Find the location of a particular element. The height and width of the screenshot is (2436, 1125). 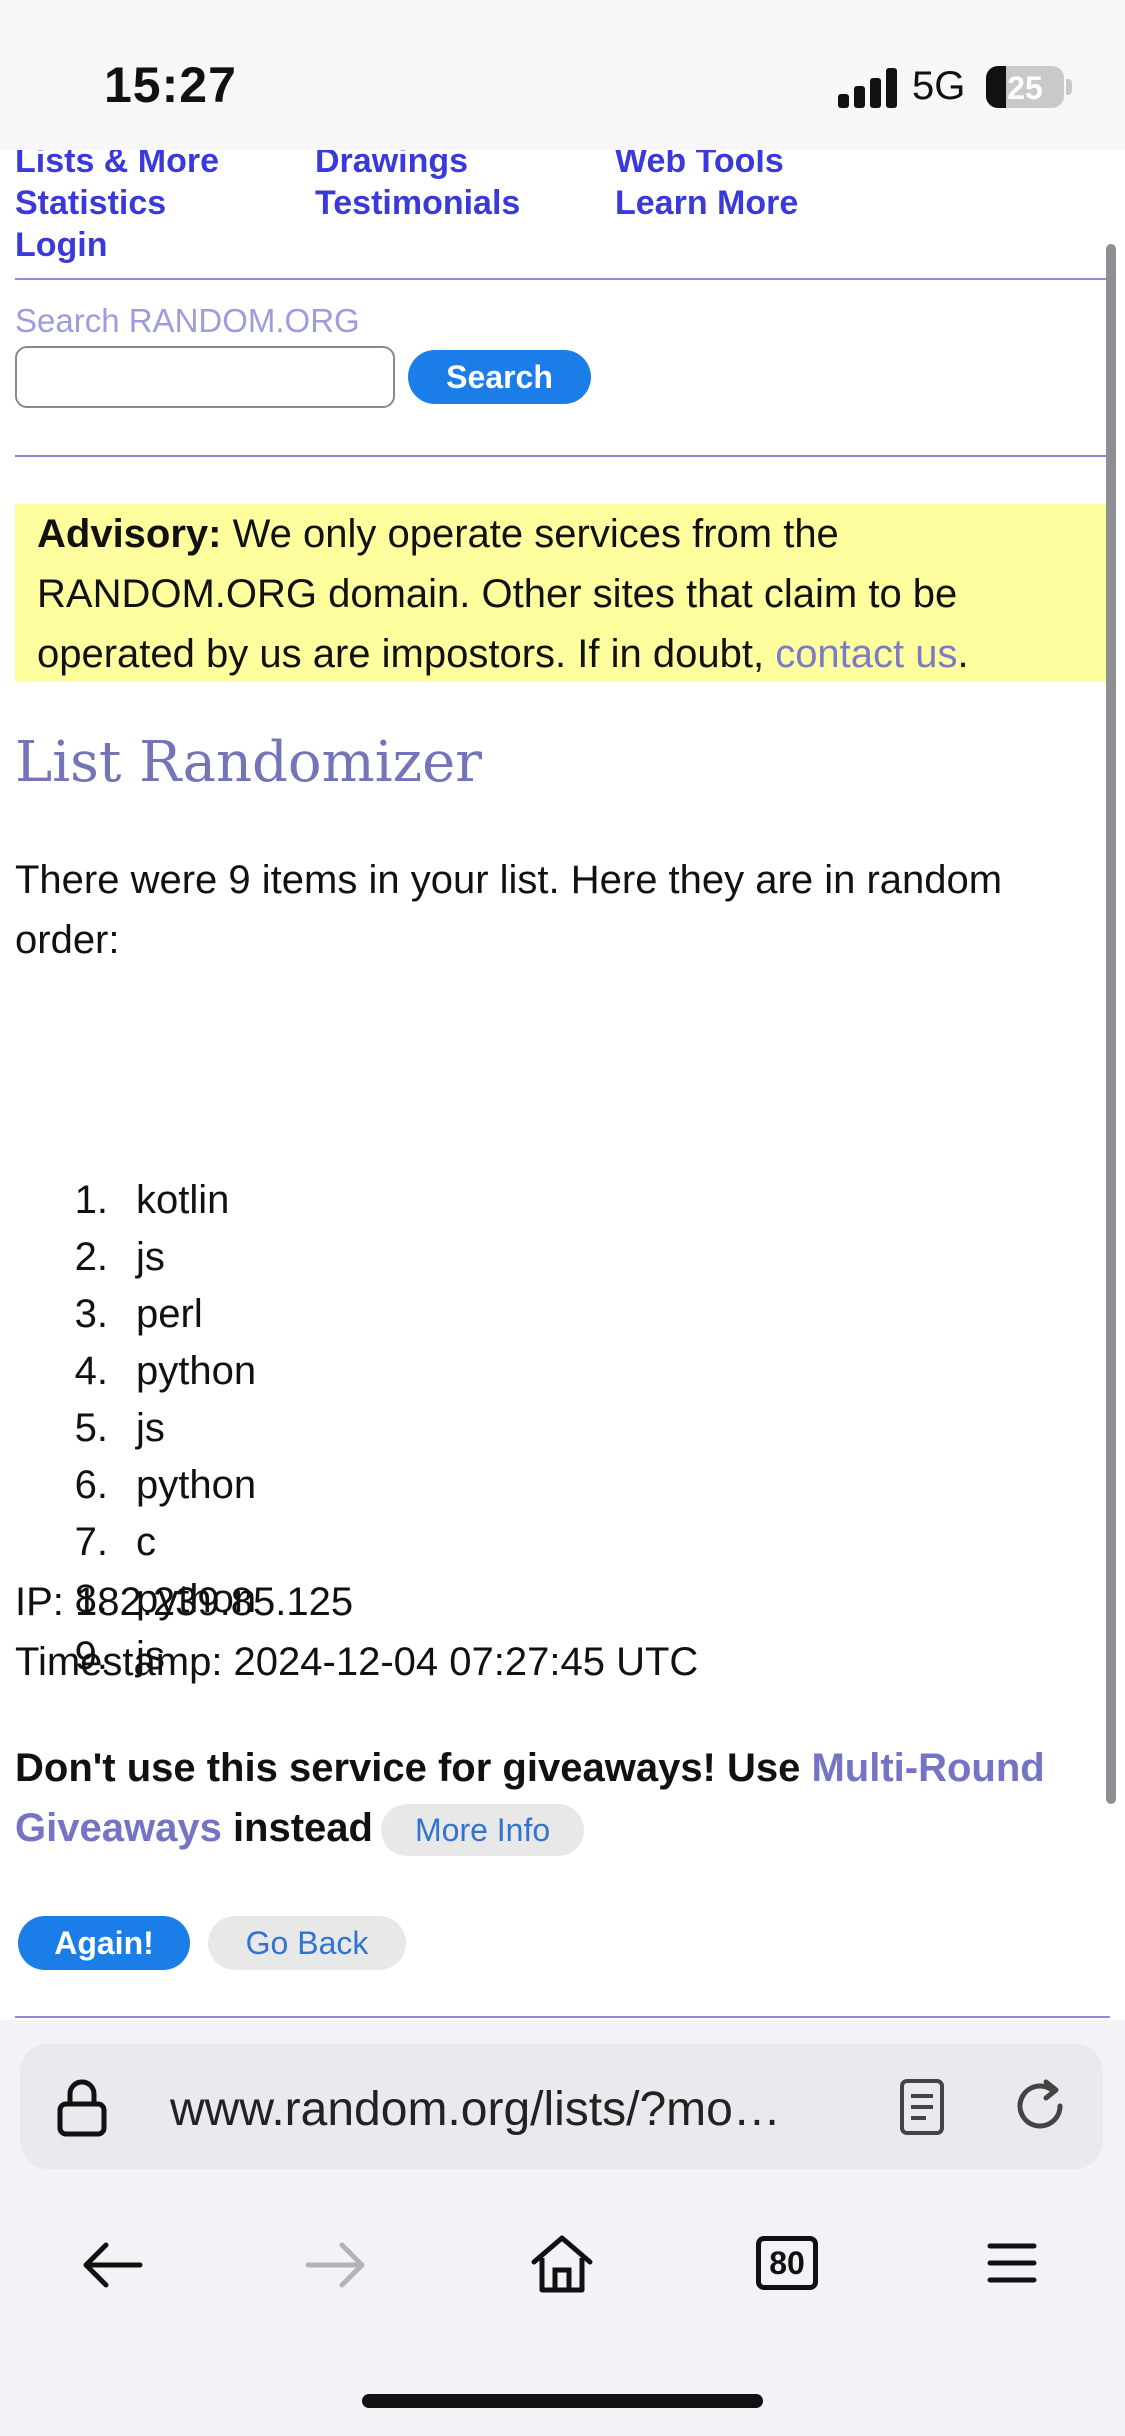

nav-link-learn-more: Learn More is located at coordinates (706, 203).